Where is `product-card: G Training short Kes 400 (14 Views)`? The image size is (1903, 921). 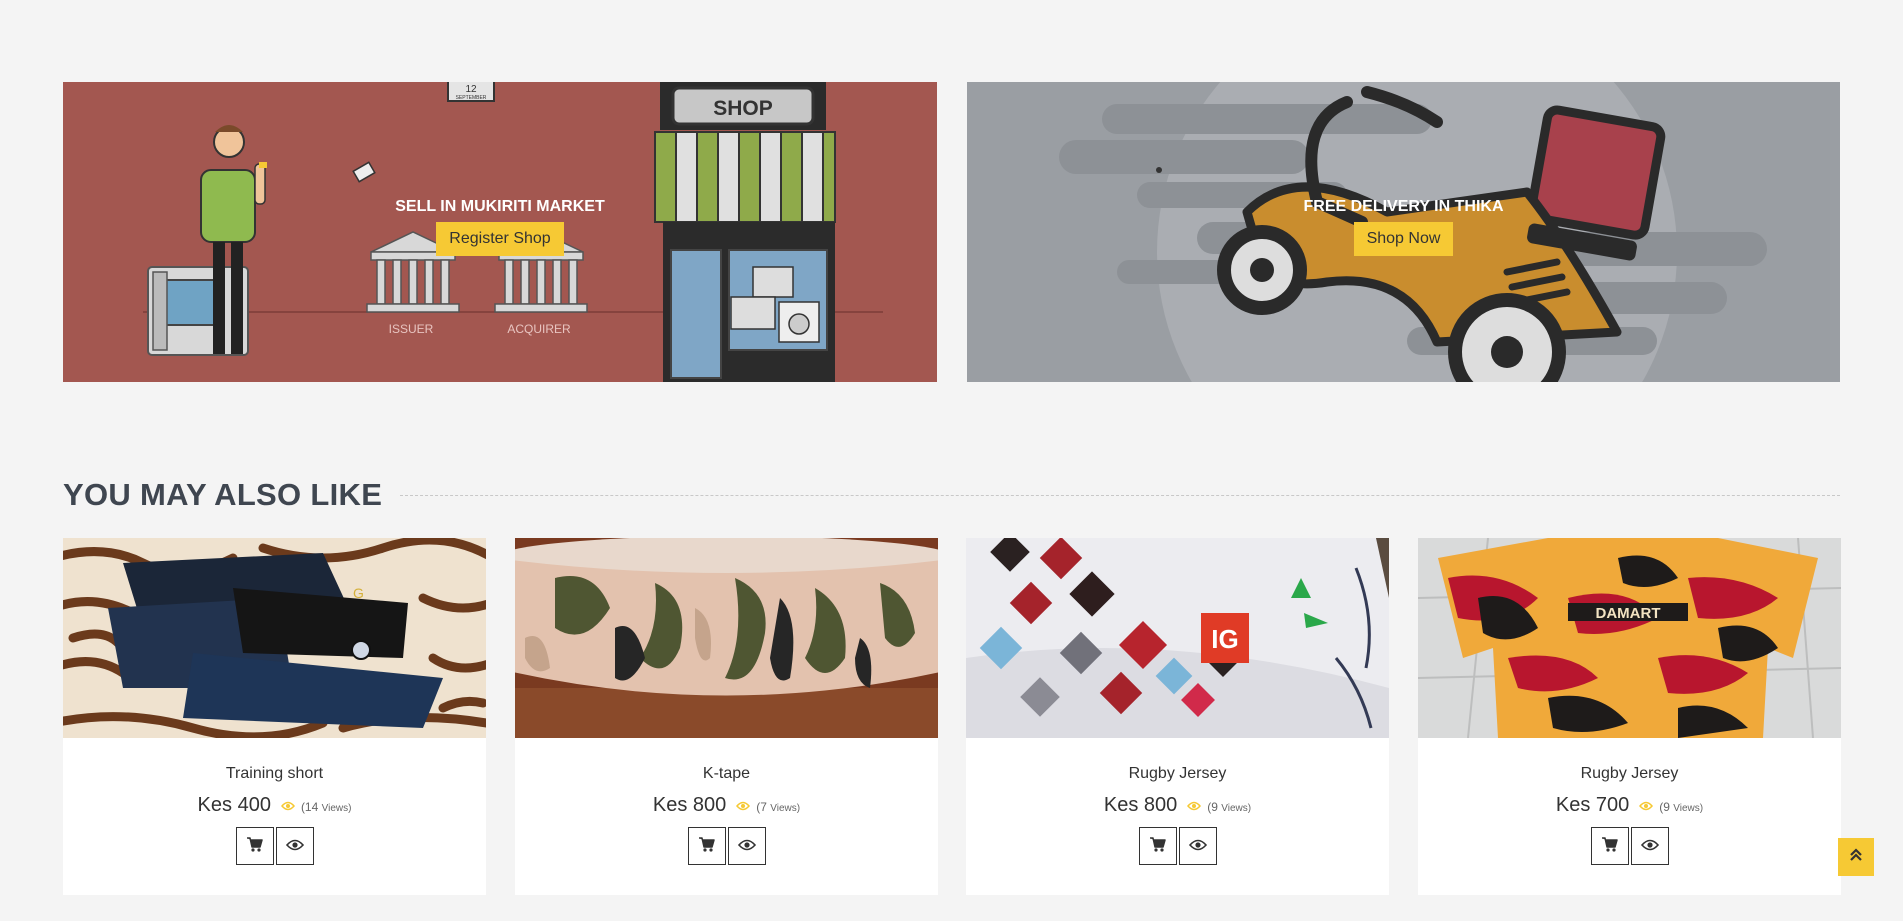 product-card: G Training short Kes 400 (14 Views) is located at coordinates (274, 716).